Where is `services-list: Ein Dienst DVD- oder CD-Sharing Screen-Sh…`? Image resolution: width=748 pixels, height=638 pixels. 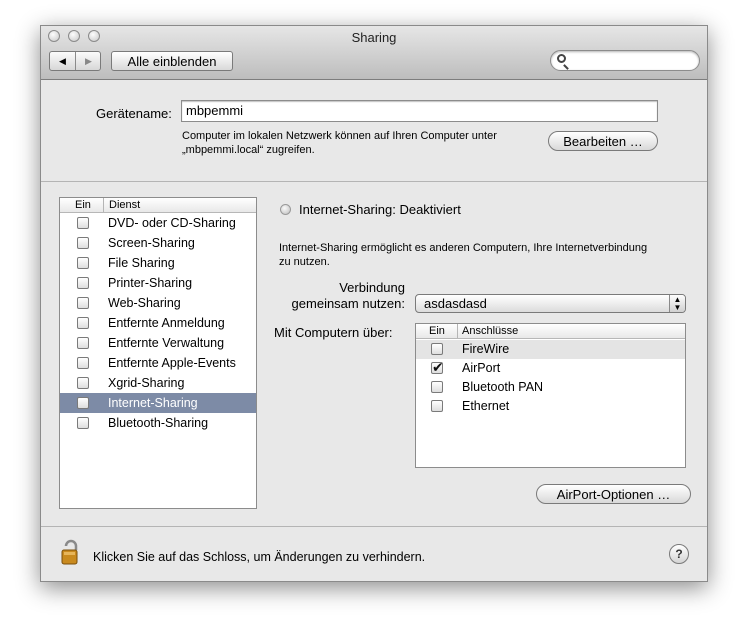 services-list: Ein Dienst DVD- oder CD-Sharing Screen-Sh… is located at coordinates (158, 353).